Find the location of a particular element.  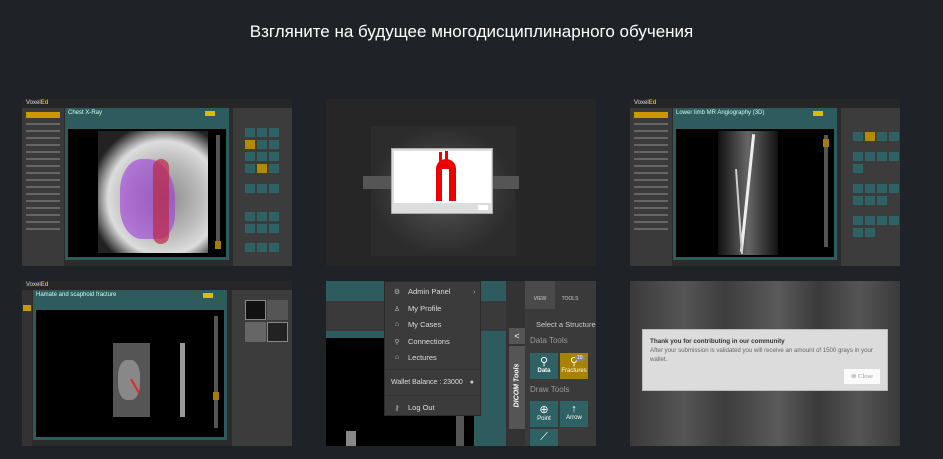

wallet-balance: Wallet Balance : 23000 ● is located at coordinates (432, 382).